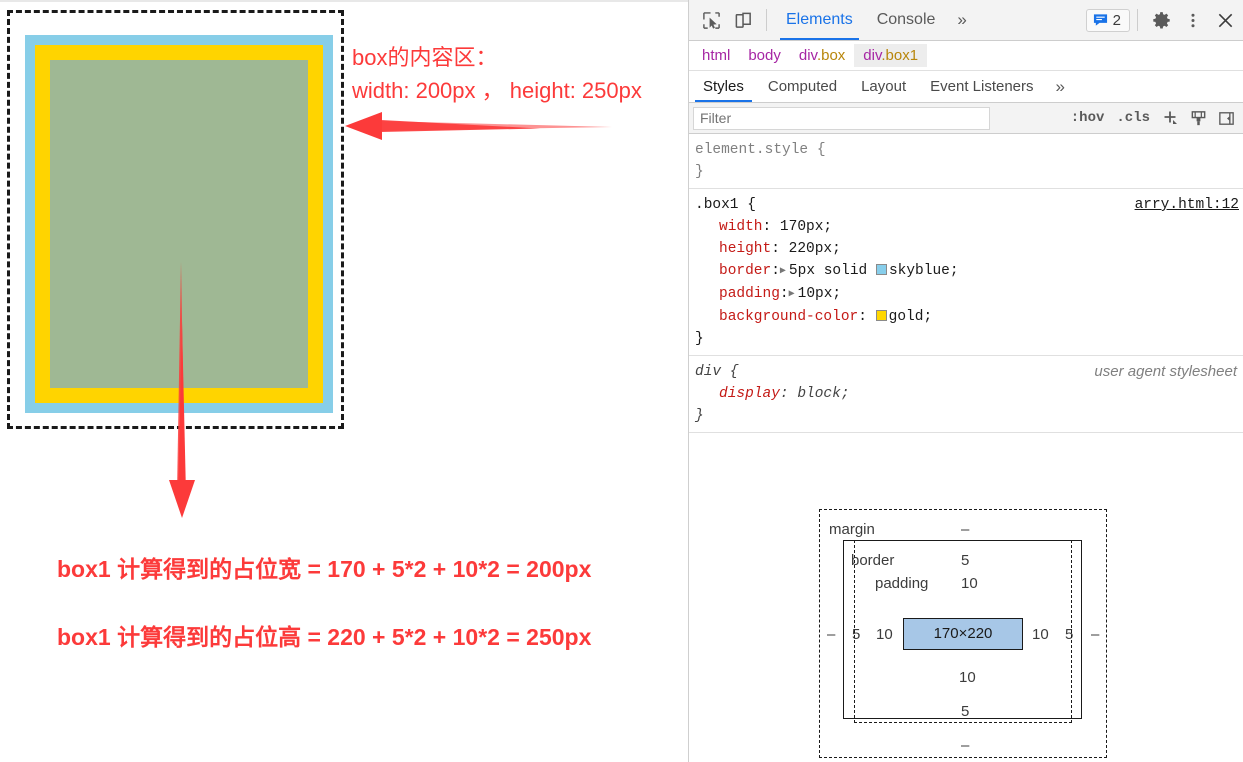  What do you see at coordinates (969, 271) in the screenshot?
I see `declaration-border: border:▶ 5px solid skyblue;` at bounding box center [969, 271].